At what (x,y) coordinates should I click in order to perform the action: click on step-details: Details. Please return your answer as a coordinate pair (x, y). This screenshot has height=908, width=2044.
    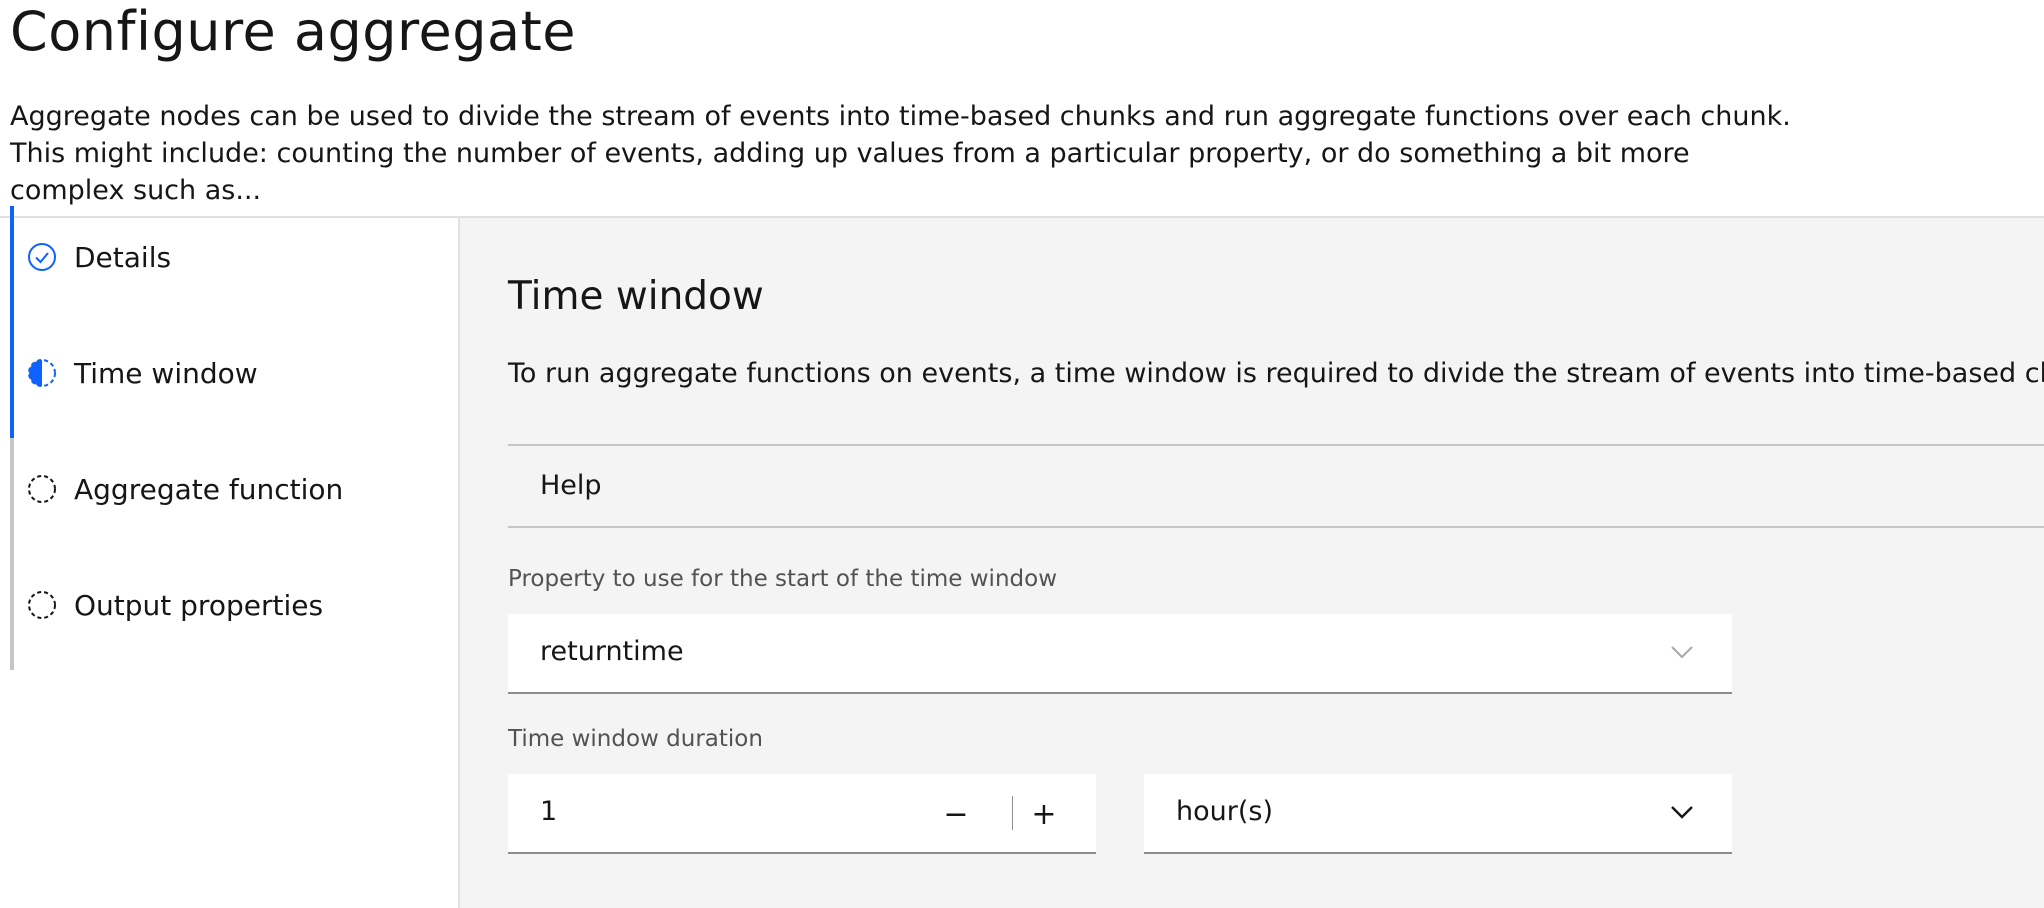
    Looking at the image, I should click on (230, 264).